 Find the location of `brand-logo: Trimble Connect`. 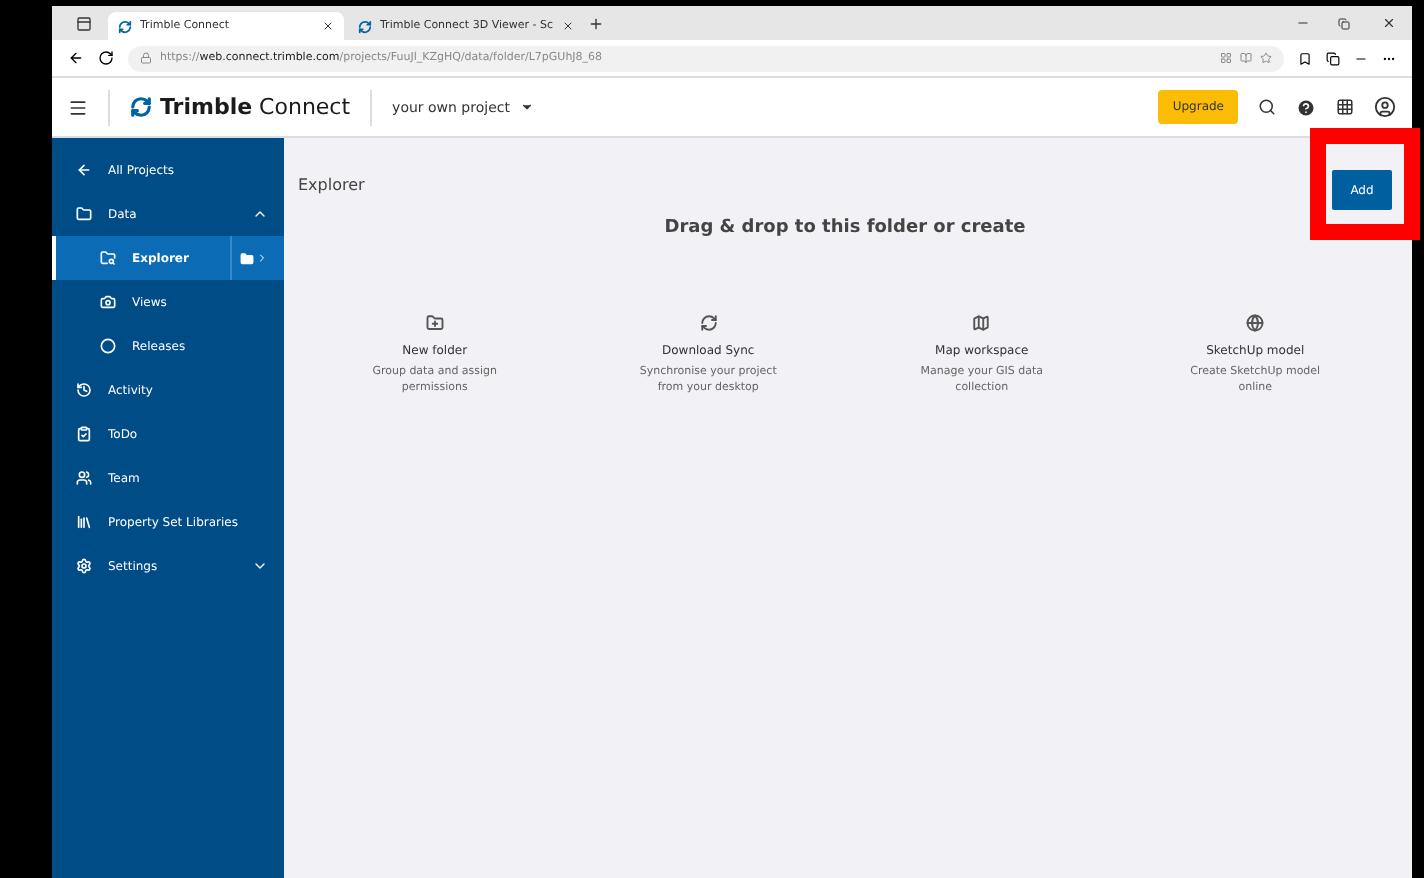

brand-logo: Trimble Connect is located at coordinates (255, 107).